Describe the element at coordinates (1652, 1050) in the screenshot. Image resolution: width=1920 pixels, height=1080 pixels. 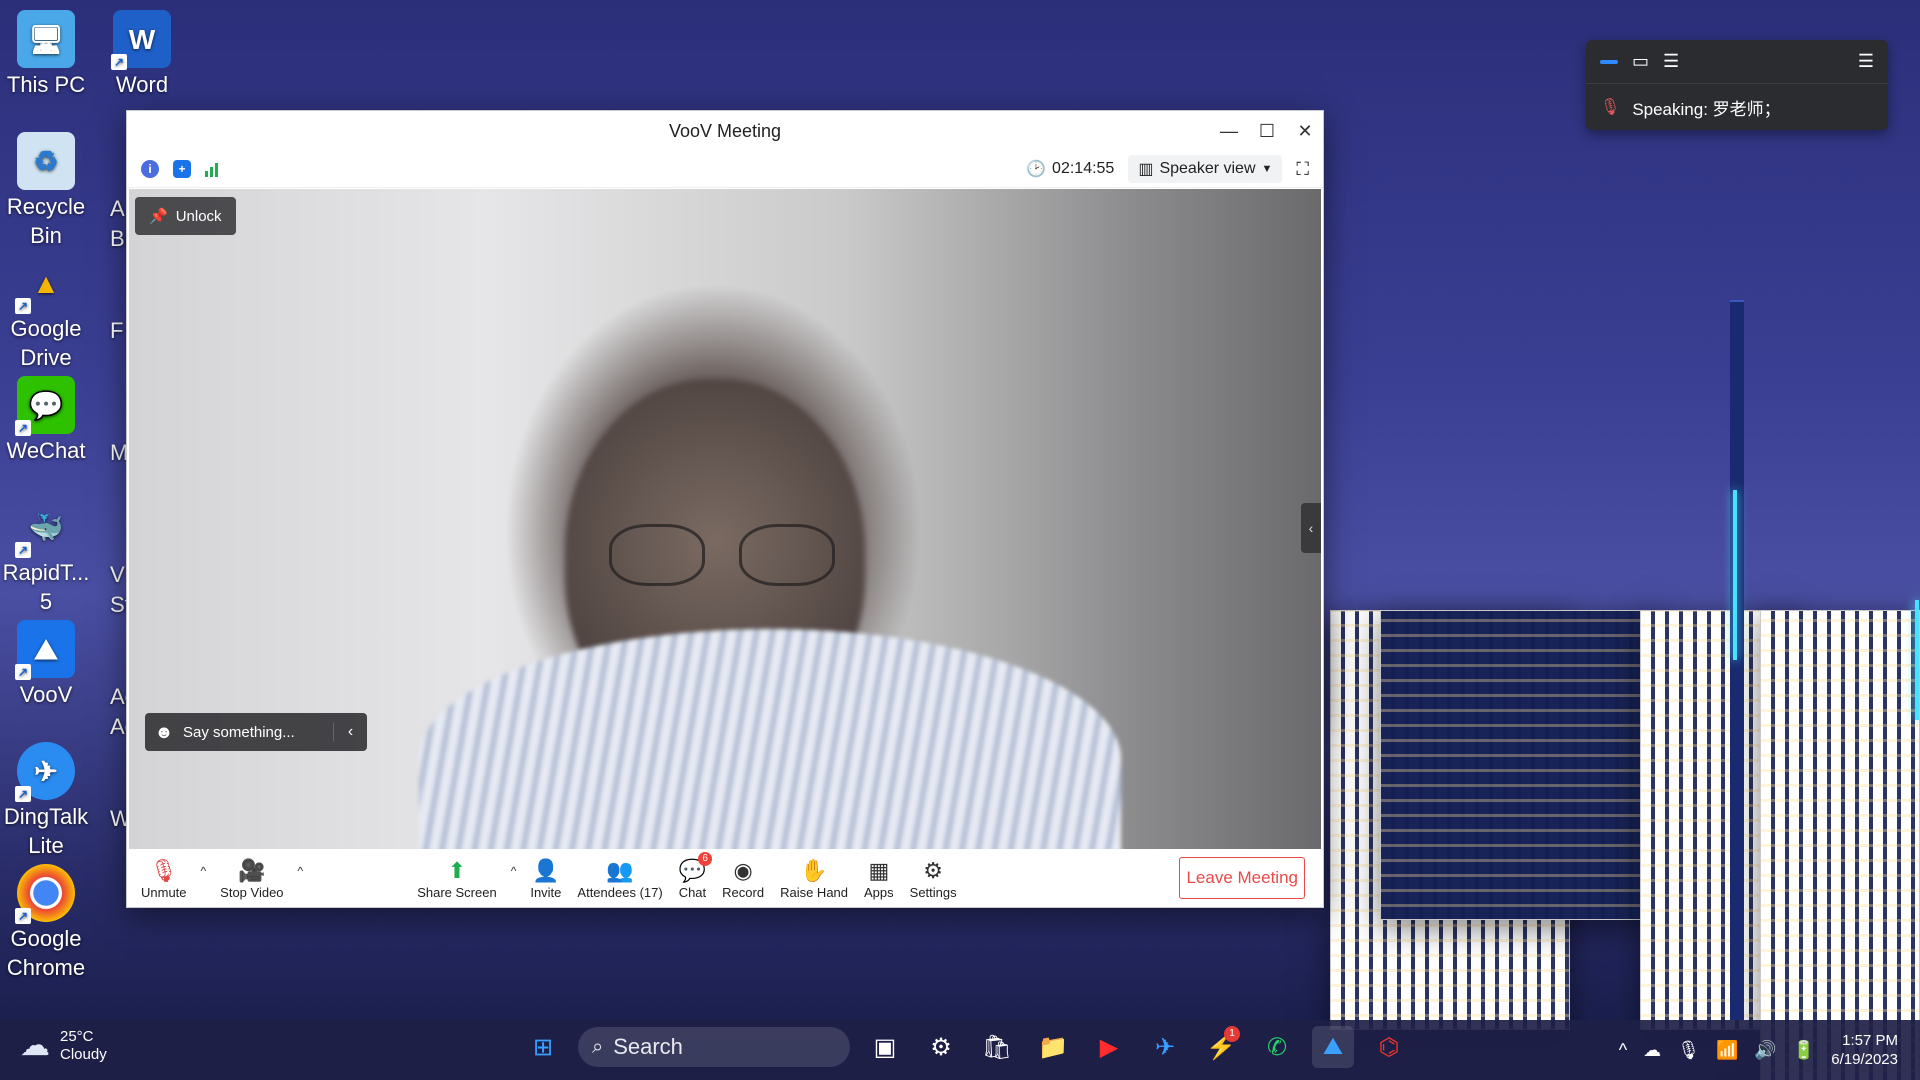
I see `onedrive-icon: ☁` at that location.